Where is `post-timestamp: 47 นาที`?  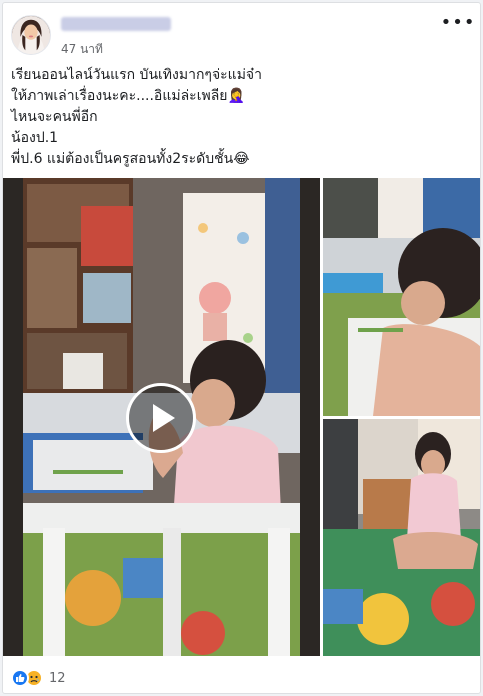 post-timestamp: 47 นาที is located at coordinates (82, 49).